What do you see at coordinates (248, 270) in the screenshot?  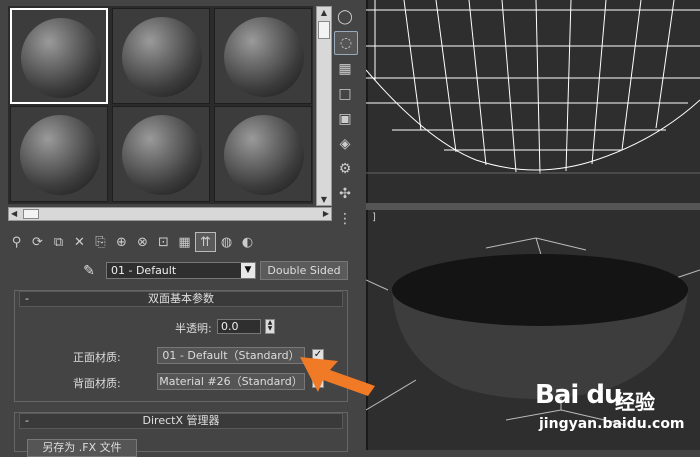 I see `chevron-down-icon: ▼` at bounding box center [248, 270].